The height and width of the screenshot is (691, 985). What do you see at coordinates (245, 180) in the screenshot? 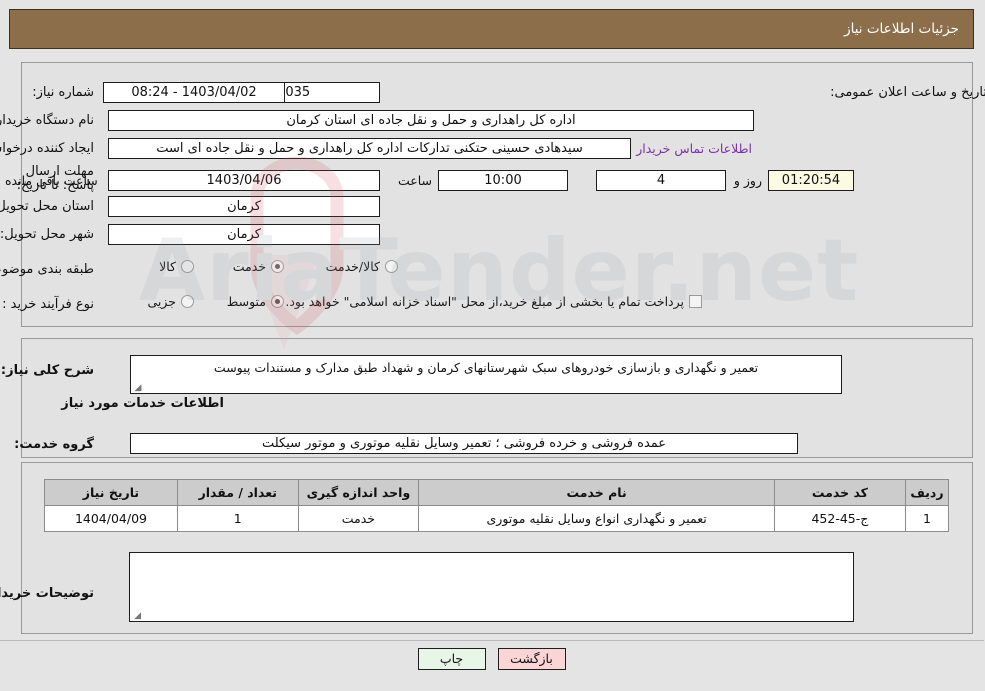
I see `deadline-date-value: 1403/04/06` at bounding box center [245, 180].